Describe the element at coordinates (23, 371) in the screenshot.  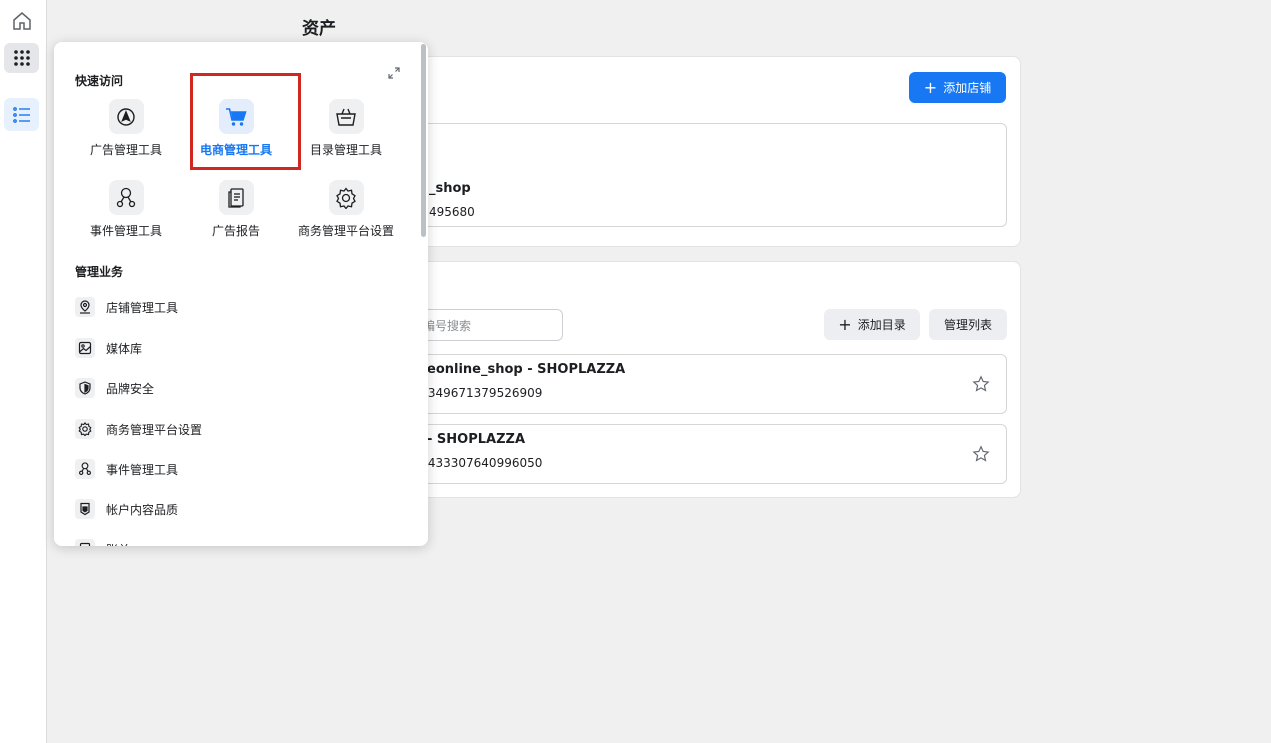
I see `left-rail` at that location.